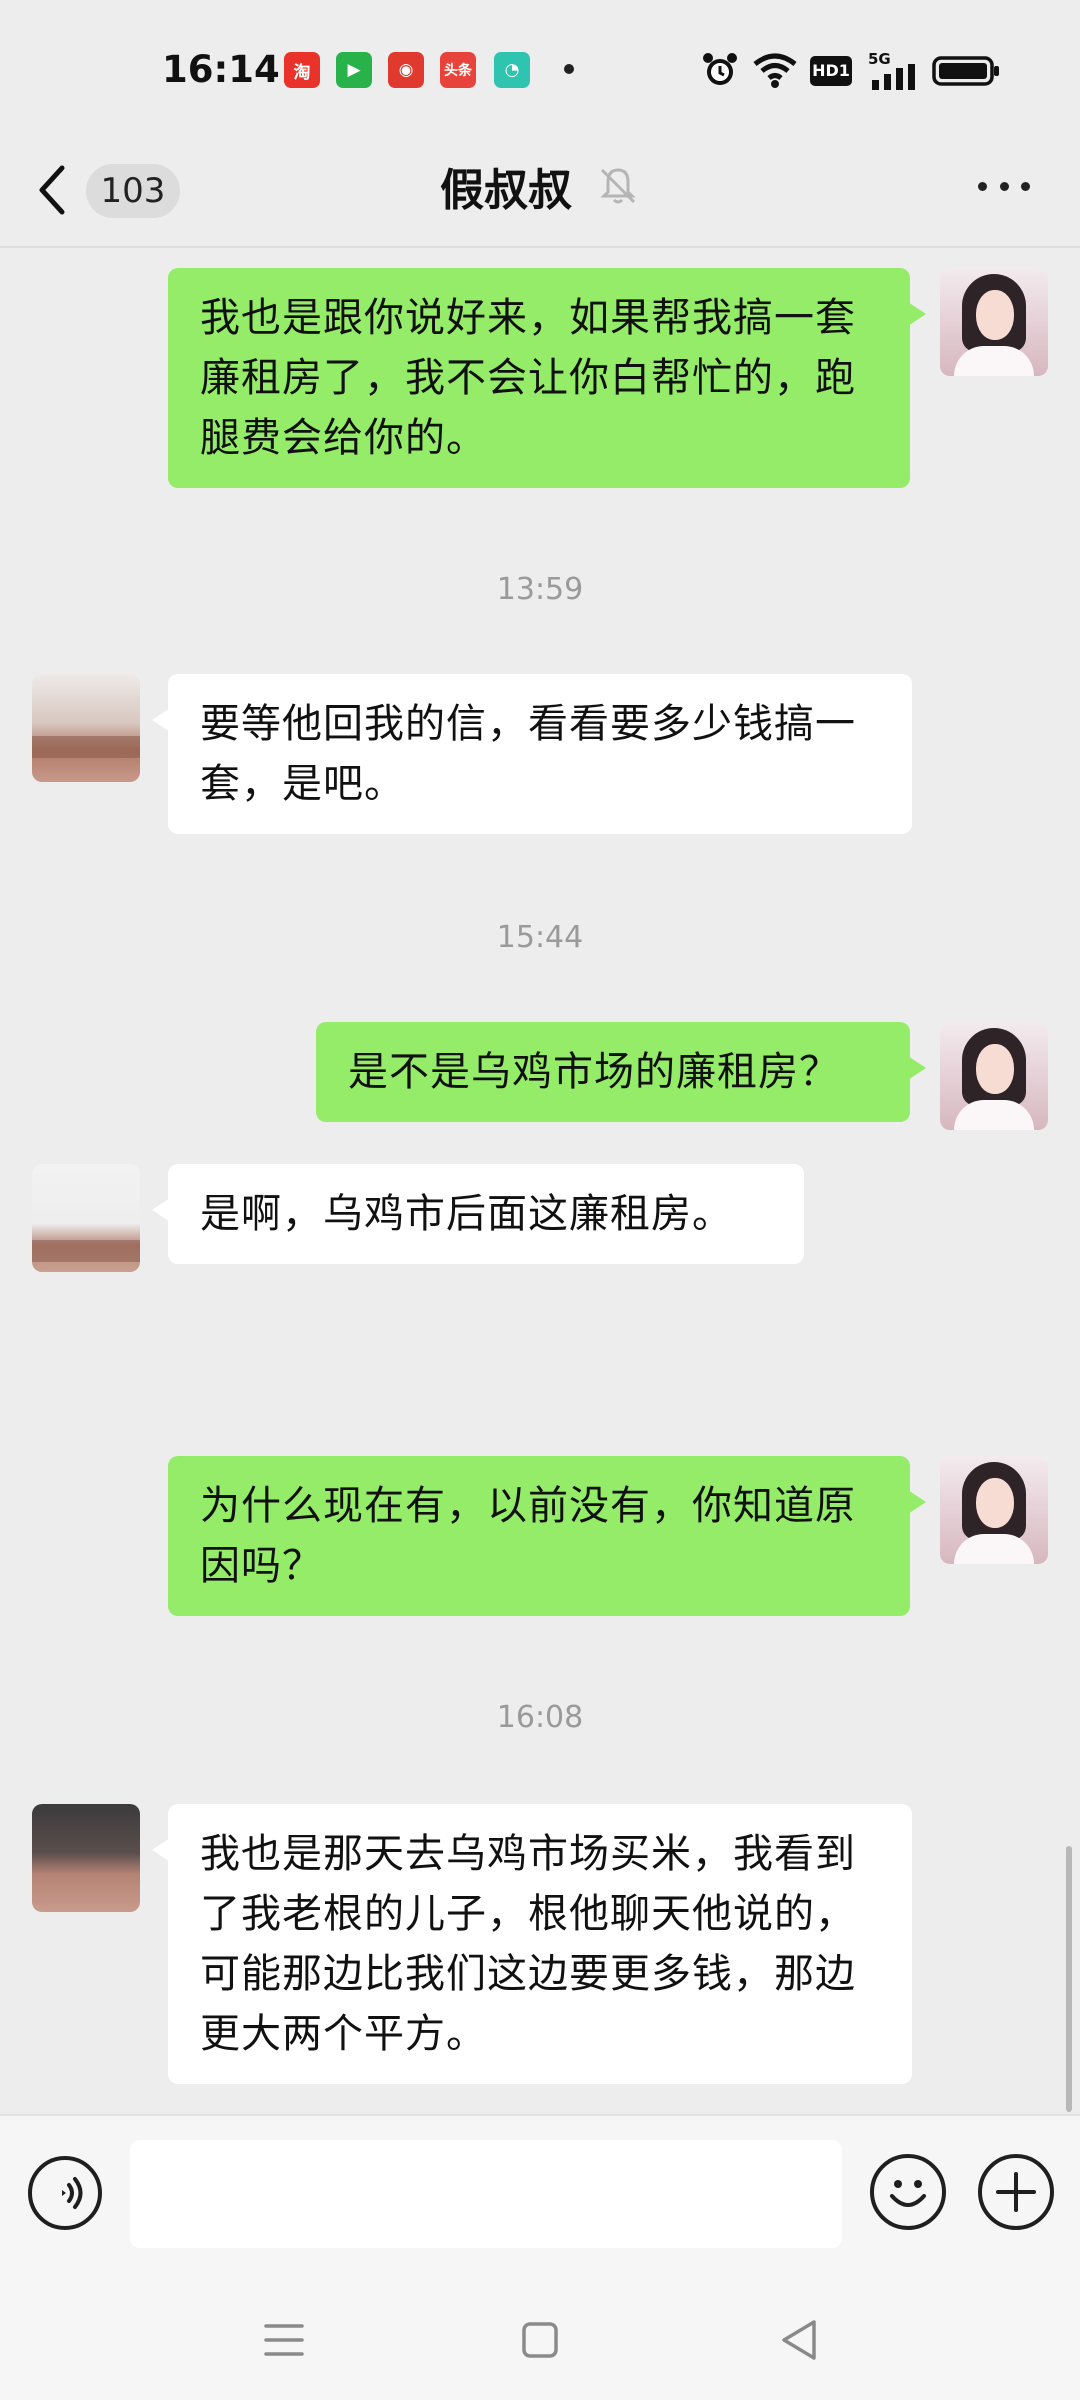  What do you see at coordinates (540, 589) in the screenshot?
I see `message-timestamp: 13:59` at bounding box center [540, 589].